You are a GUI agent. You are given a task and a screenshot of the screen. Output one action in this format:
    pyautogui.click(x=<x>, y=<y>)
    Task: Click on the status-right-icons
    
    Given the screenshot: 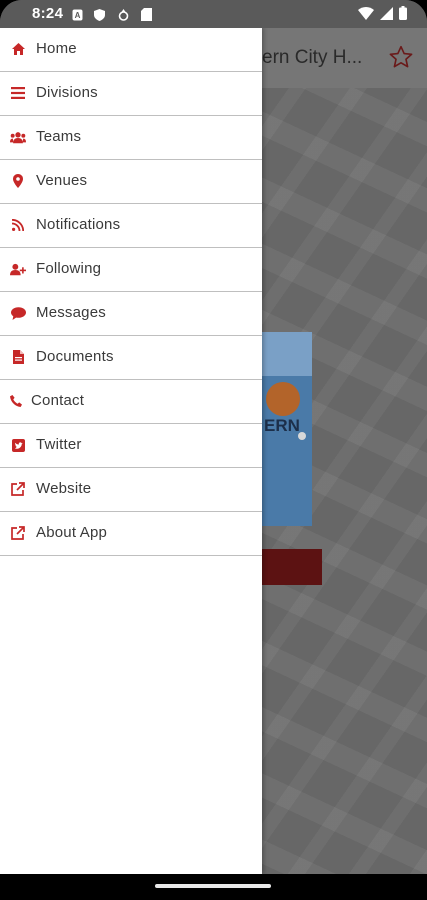 What is the action you would take?
    pyautogui.click(x=382, y=15)
    